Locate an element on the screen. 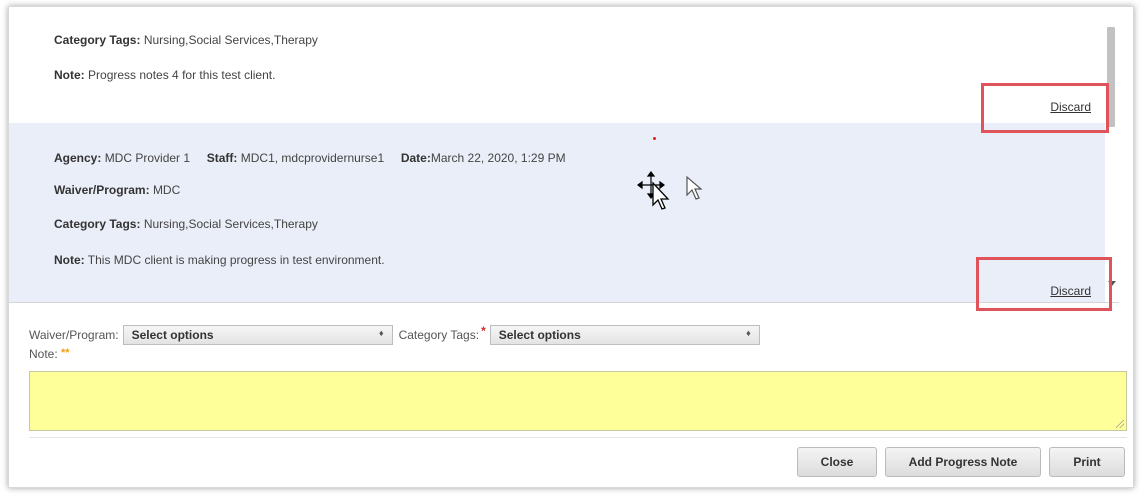 Image resolution: width=1142 pixels, height=499 pixels. print-button: Print is located at coordinates (1087, 462).